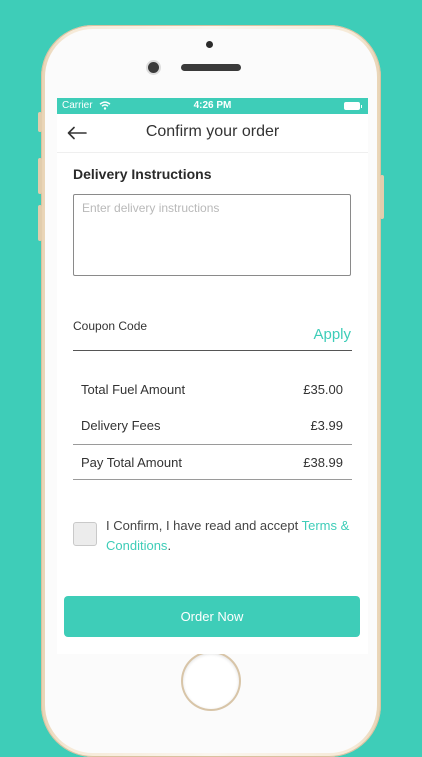 The width and height of the screenshot is (422, 757). Describe the element at coordinates (323, 389) in the screenshot. I see `summary-value: £35.00` at that location.